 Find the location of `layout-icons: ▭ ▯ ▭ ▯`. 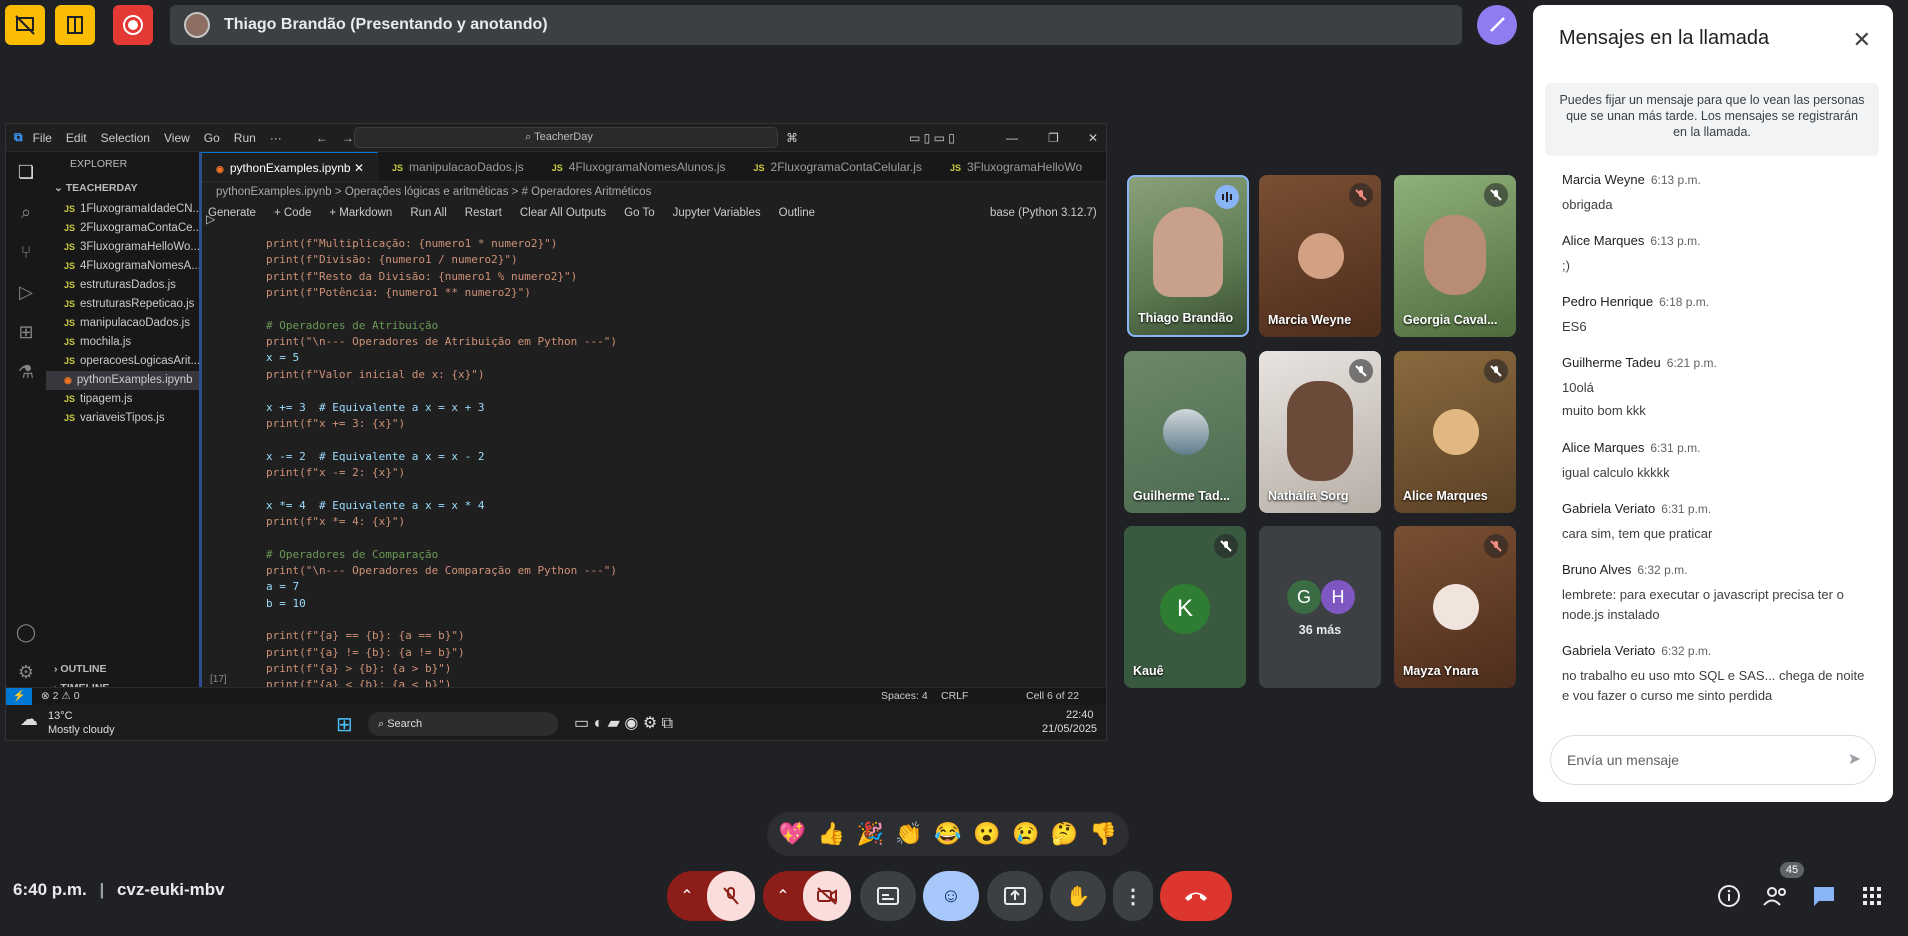

layout-icons: ▭ ▯ ▭ ▯ is located at coordinates (932, 138).